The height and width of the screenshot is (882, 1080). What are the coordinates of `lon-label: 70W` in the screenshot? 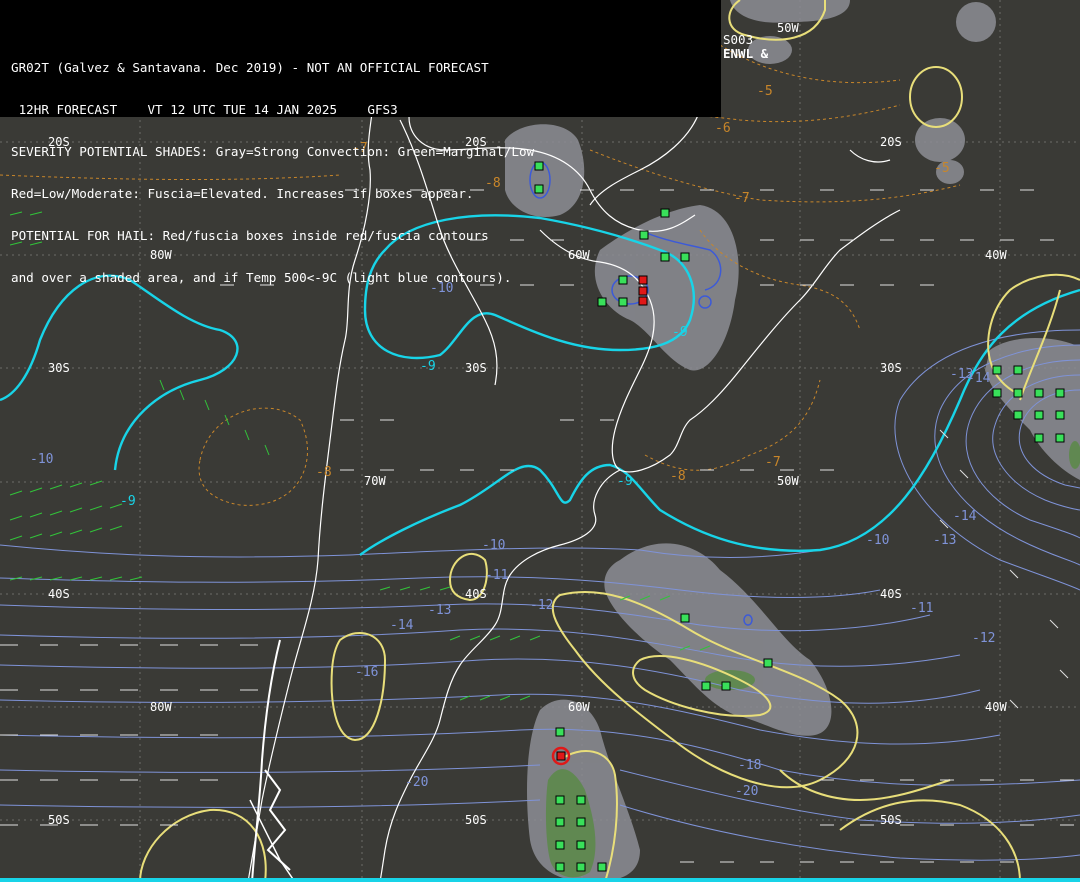 It's located at (375, 481).